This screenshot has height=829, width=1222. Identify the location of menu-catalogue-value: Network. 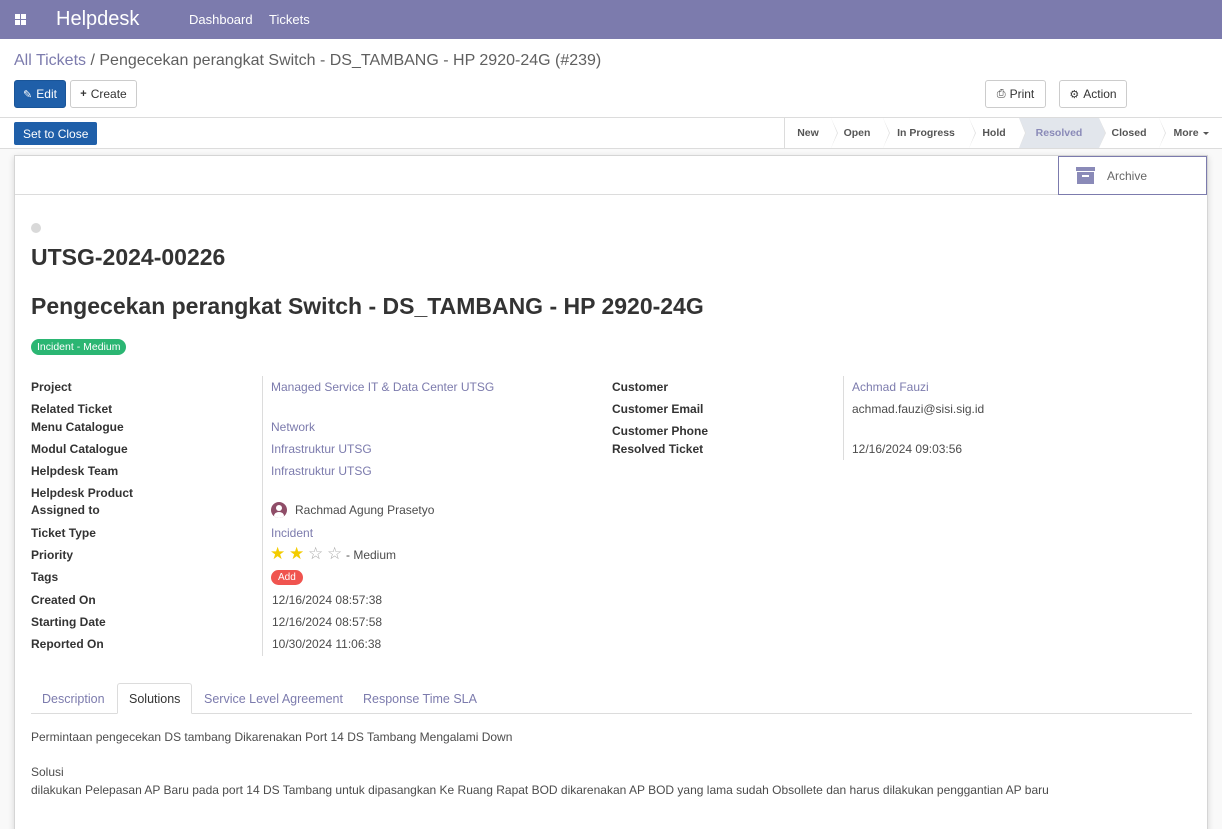
(293, 427).